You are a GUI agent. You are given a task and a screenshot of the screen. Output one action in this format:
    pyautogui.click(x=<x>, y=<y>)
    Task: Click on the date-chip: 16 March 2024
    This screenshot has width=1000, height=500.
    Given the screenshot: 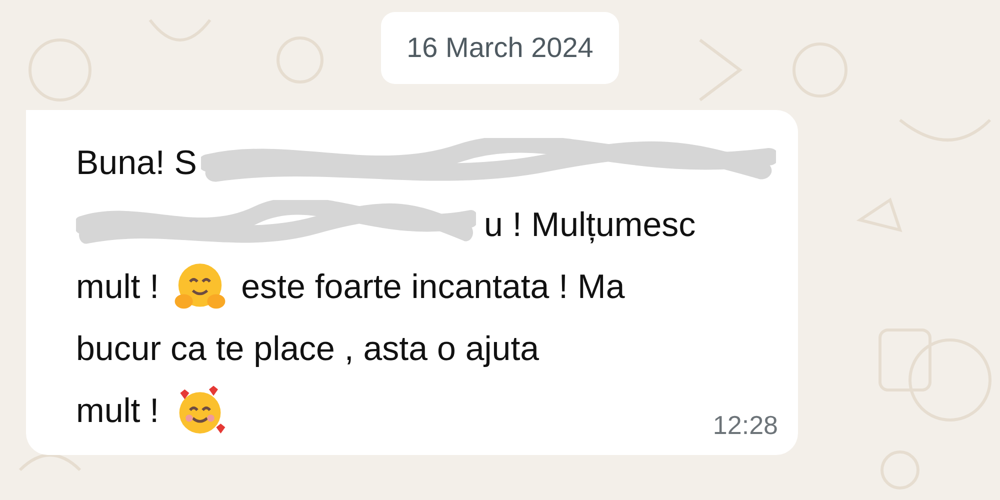 What is the action you would take?
    pyautogui.click(x=500, y=48)
    